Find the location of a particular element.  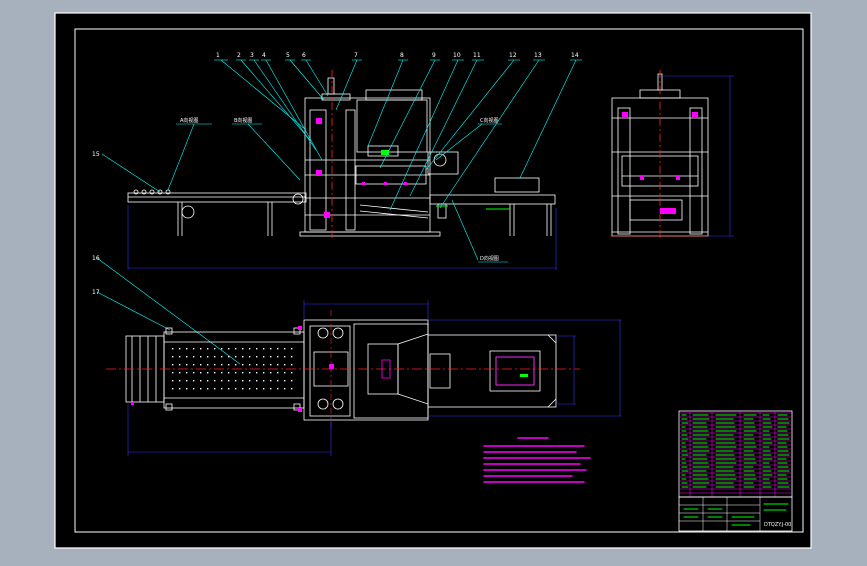

callout-7: 7 is located at coordinates (356, 55).